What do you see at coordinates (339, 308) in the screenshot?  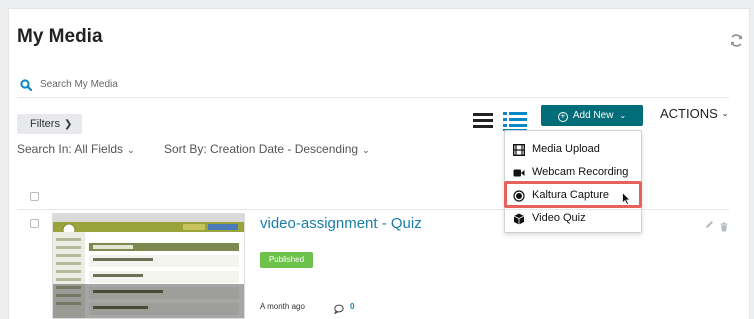 I see `comment-icon` at bounding box center [339, 308].